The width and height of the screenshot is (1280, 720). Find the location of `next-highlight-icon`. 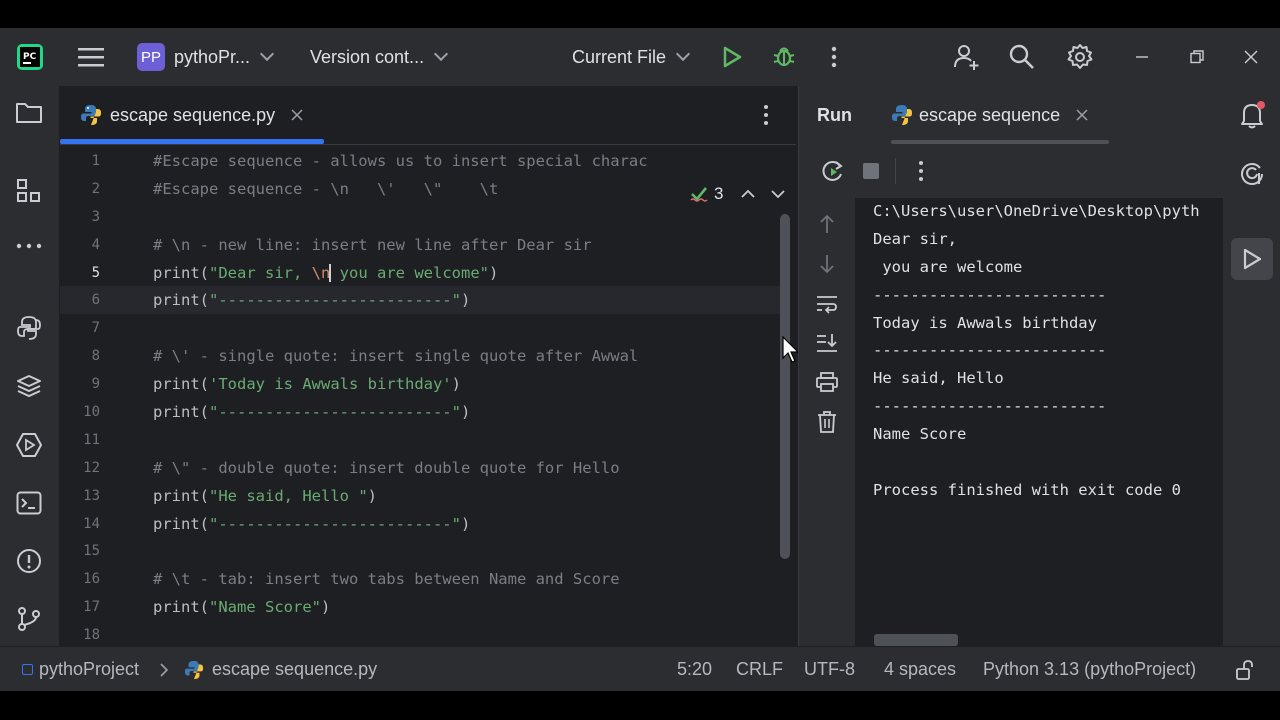

next-highlight-icon is located at coordinates (778, 194).